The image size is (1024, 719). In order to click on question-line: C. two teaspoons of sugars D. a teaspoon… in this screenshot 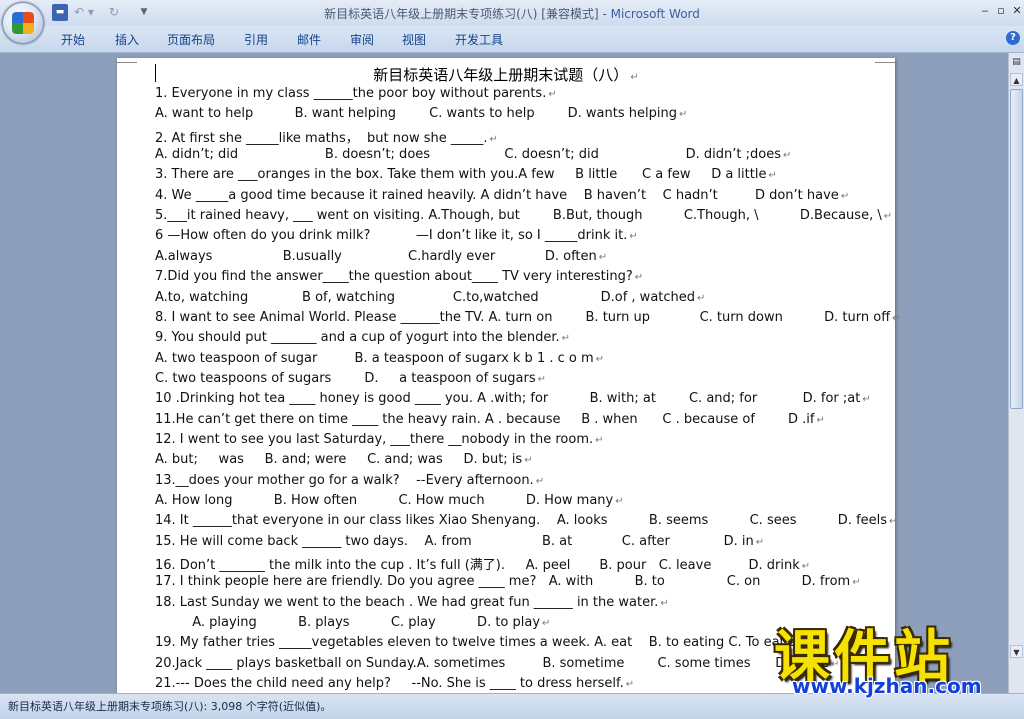, I will do `click(350, 378)`.